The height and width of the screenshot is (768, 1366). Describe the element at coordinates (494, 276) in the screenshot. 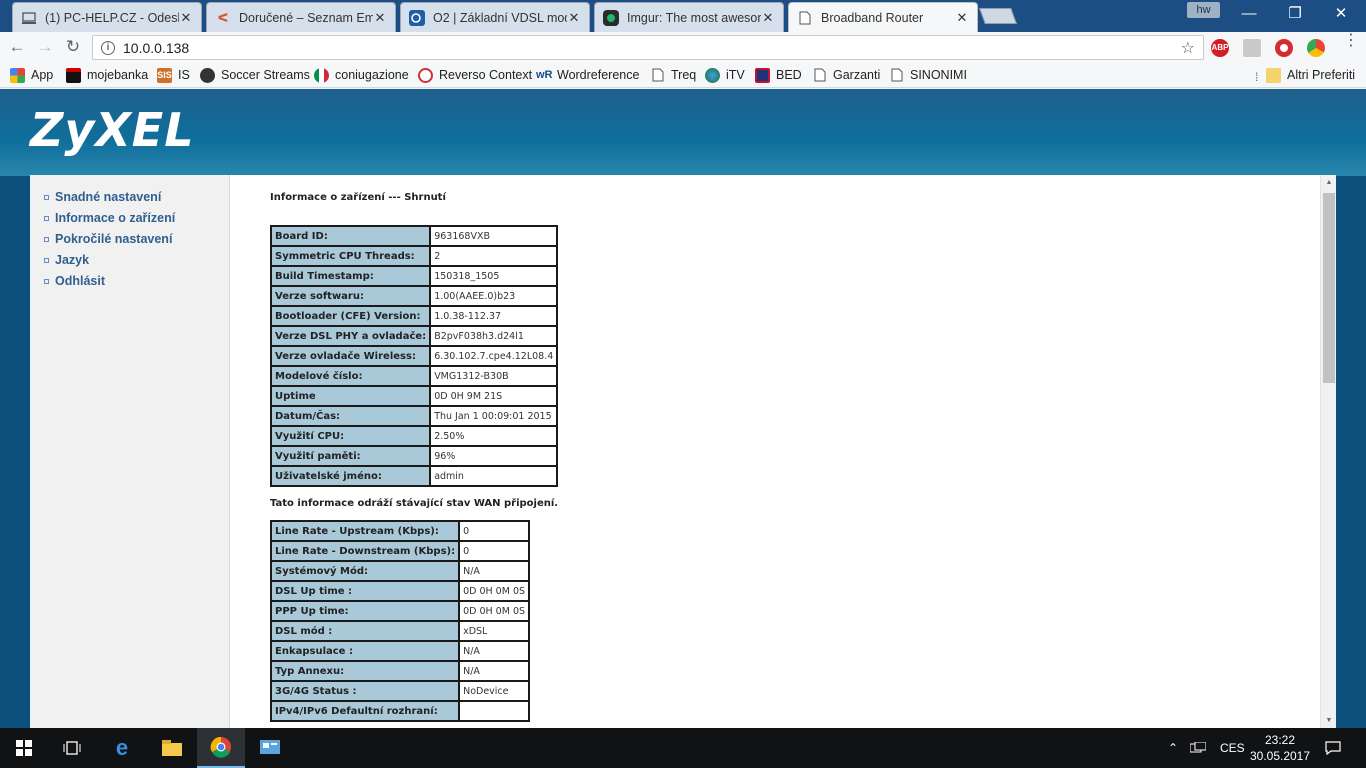

I see `row-value: 150318_1505` at that location.